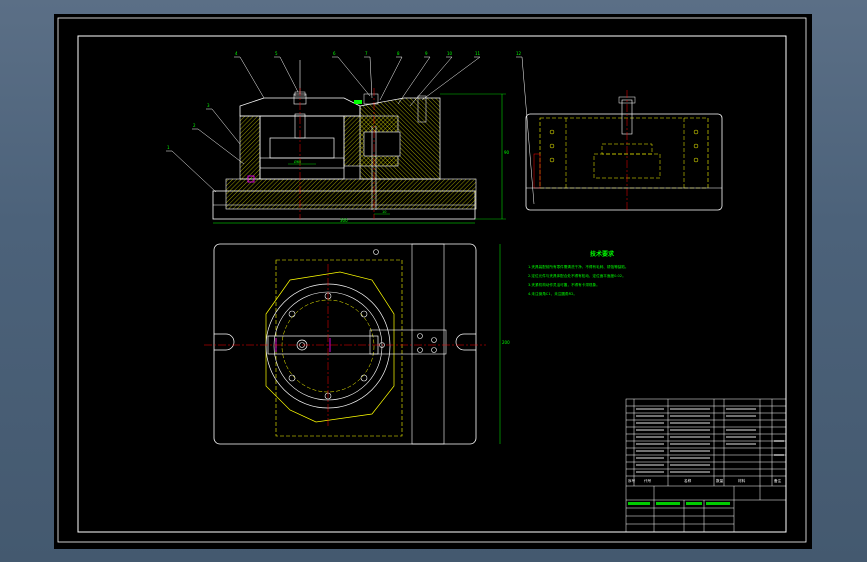 The width and height of the screenshot is (867, 562). Describe the element at coordinates (276, 53) in the screenshot. I see `callout-5: 5` at that location.